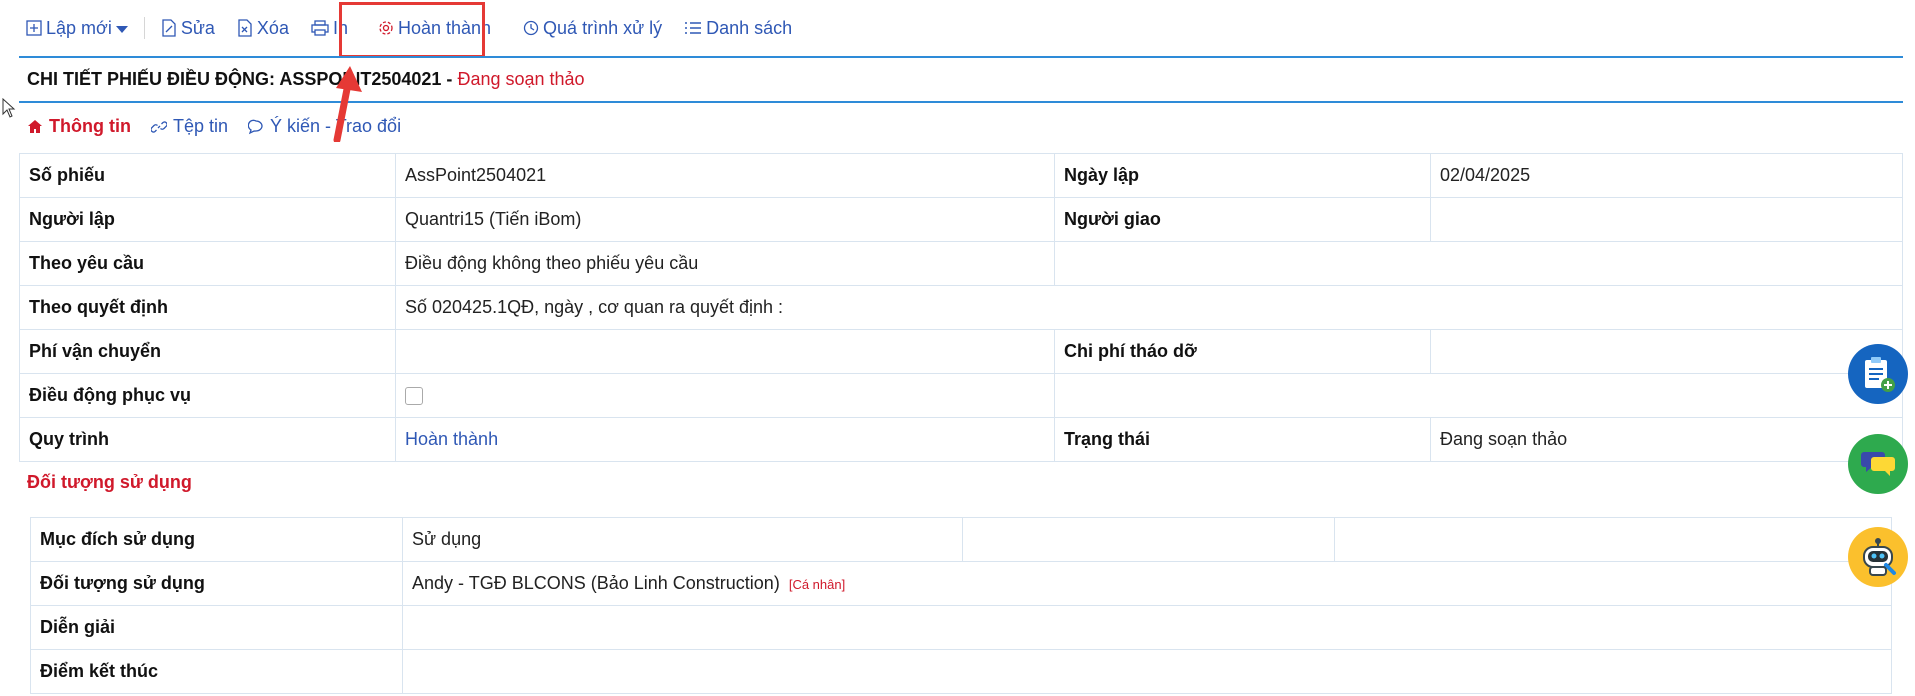 This screenshot has height=696, width=1915. What do you see at coordinates (207, 395) in the screenshot?
I see `dieu-dong-phuc-vu-label: Điều động phục vụ` at bounding box center [207, 395].